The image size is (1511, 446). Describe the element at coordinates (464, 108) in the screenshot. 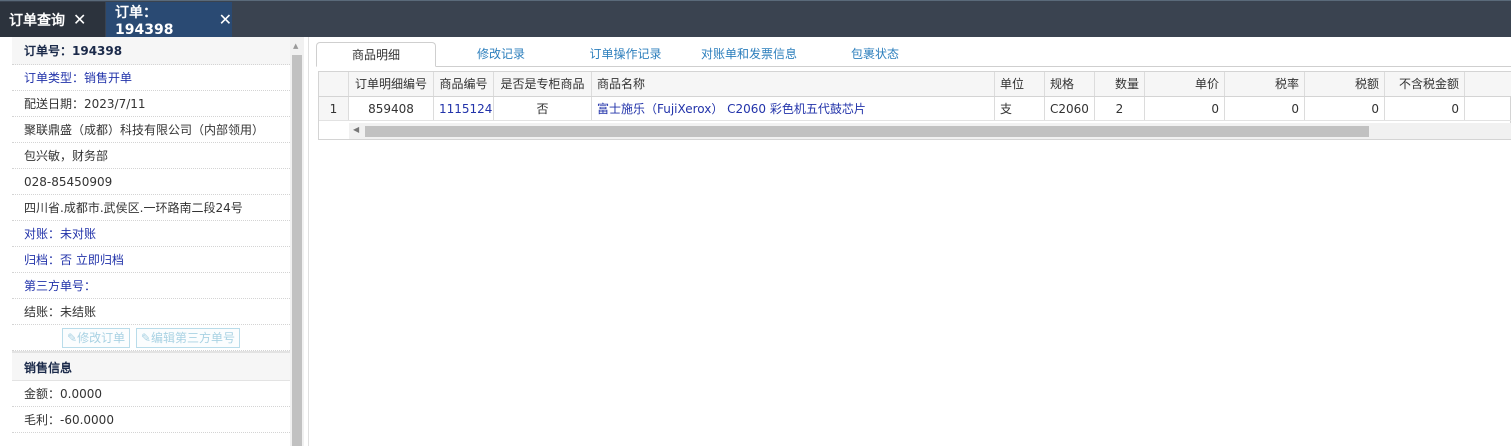

I see `cell-goods-no-link: 1115124` at that location.